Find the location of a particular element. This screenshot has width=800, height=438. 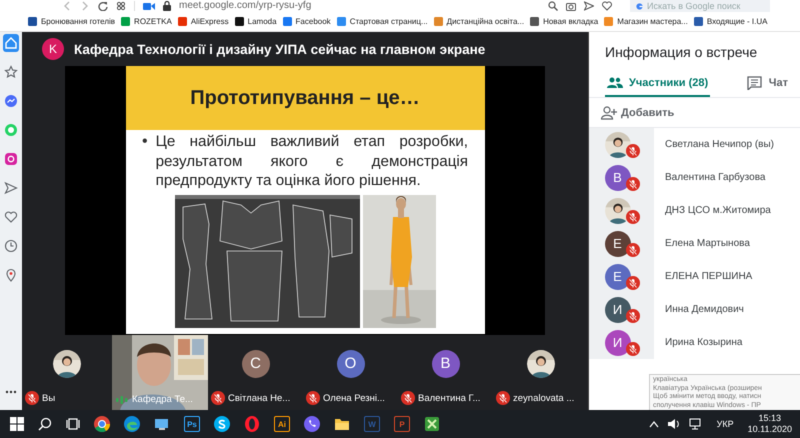

search-engine-icon is located at coordinates (639, 6).